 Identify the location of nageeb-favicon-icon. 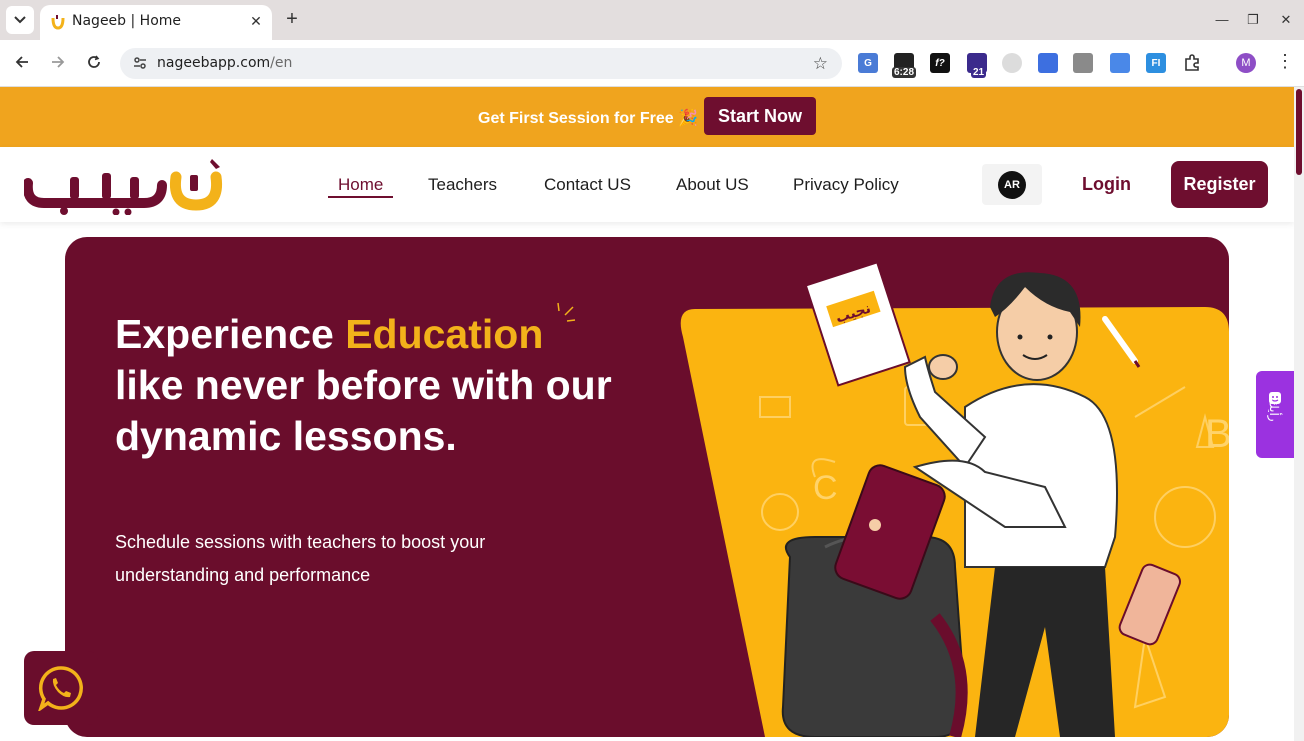
(58, 22).